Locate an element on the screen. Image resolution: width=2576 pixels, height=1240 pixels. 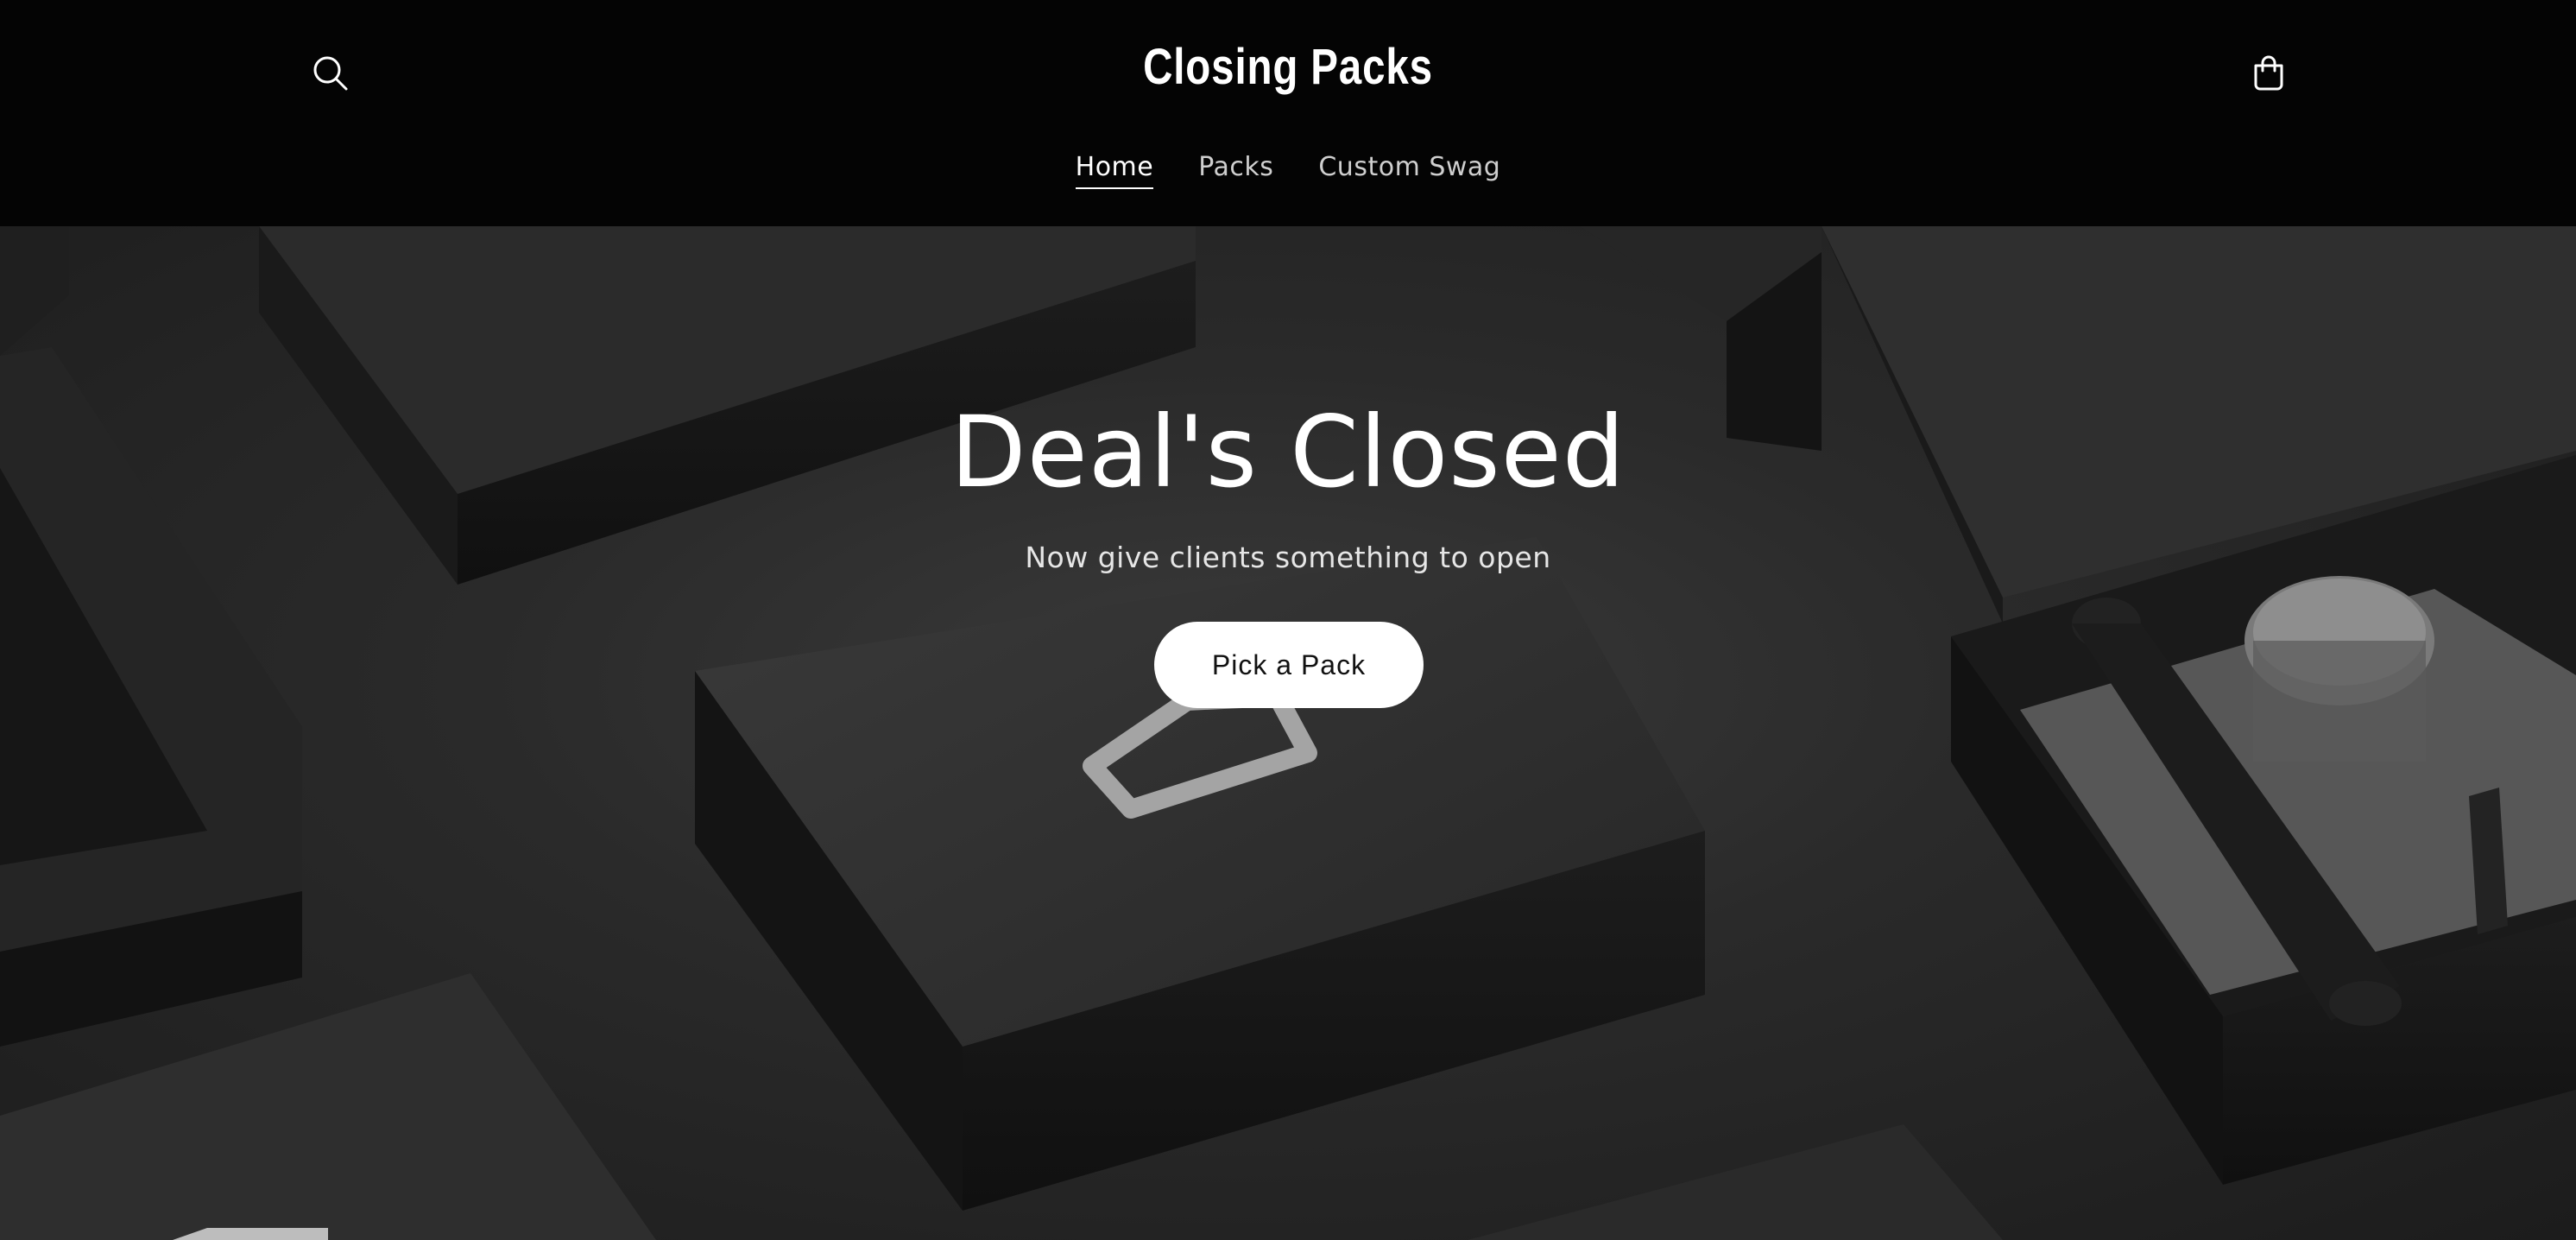
cart-icon is located at coordinates (2268, 73).